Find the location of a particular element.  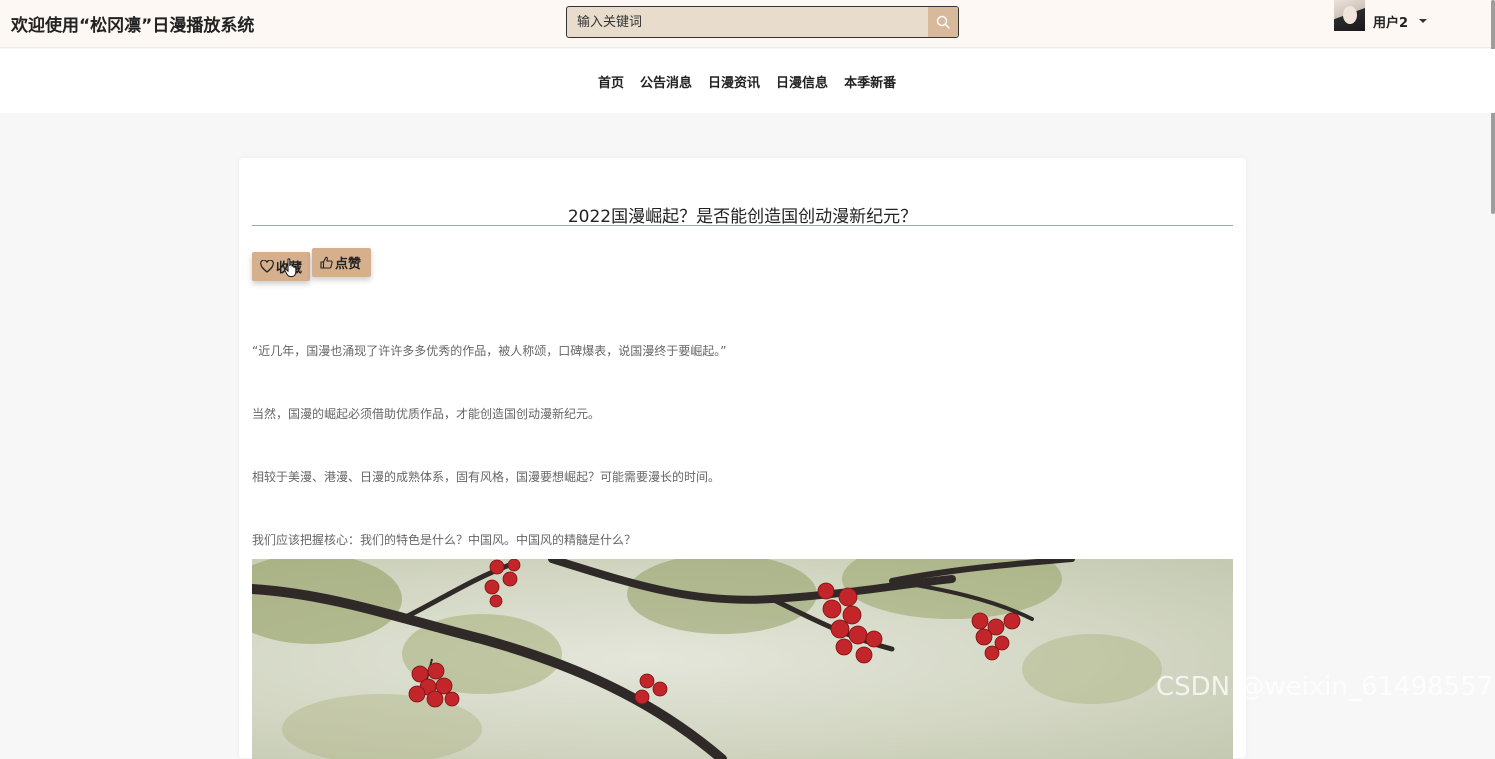

nav-item-new-season: 本季新番 is located at coordinates (870, 81).